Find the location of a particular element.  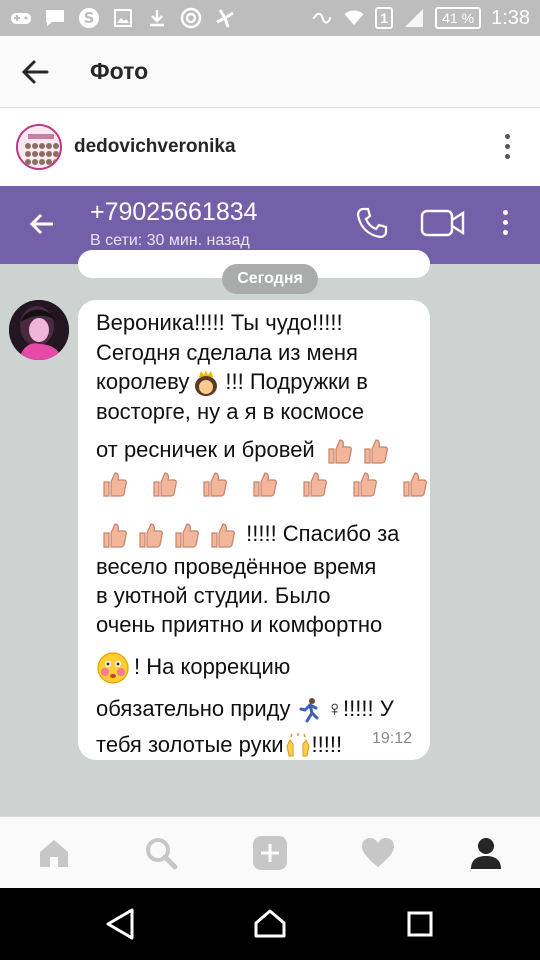

fan-icon is located at coordinates (225, 18).